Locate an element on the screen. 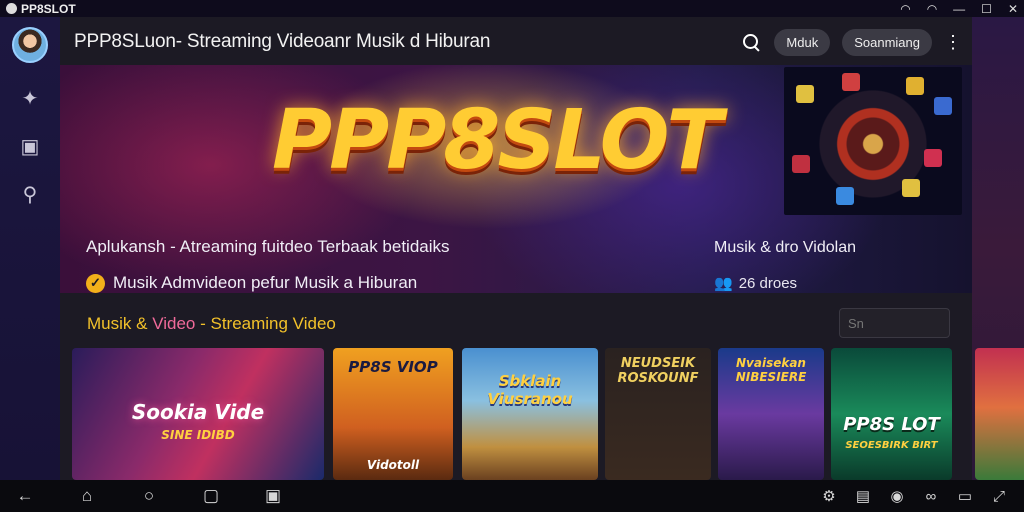 The height and width of the screenshot is (512, 1024). search-icon is located at coordinates (751, 42).